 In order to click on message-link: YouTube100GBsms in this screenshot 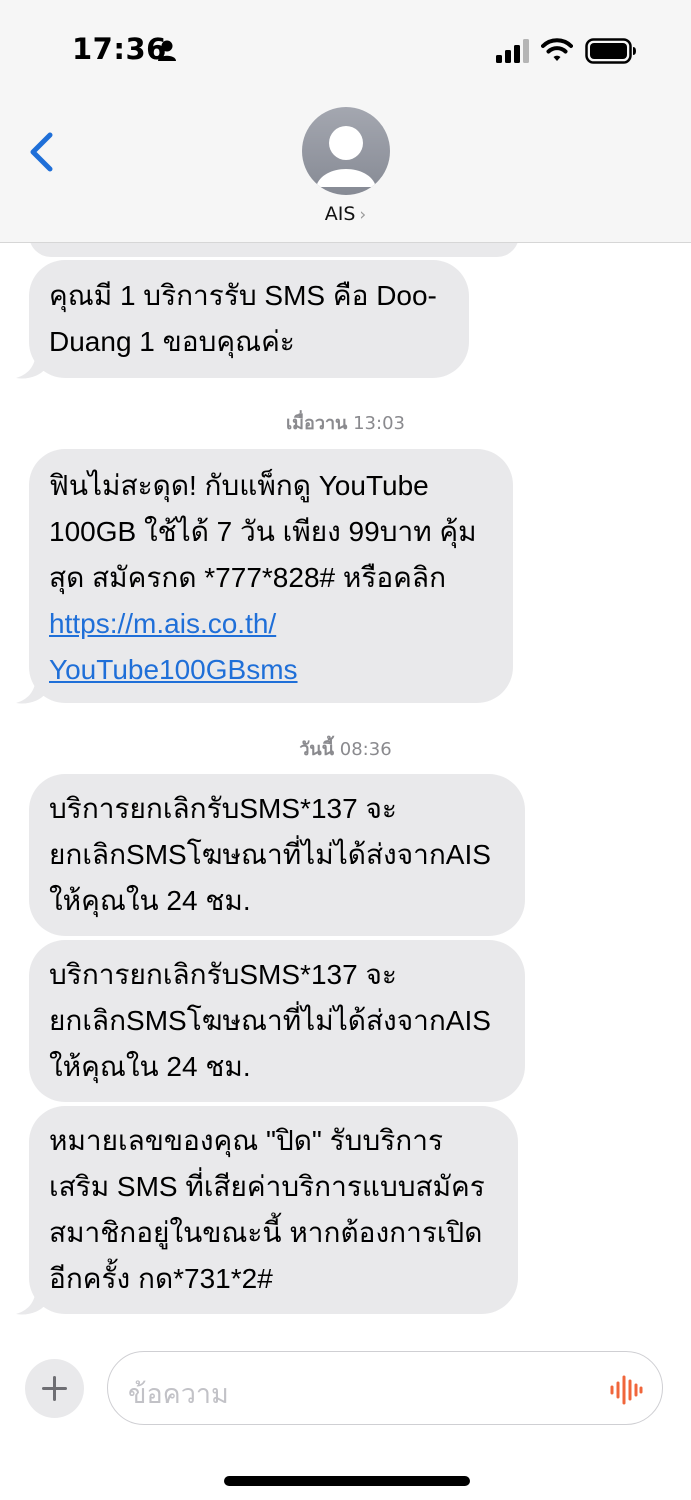, I will do `click(271, 670)`.